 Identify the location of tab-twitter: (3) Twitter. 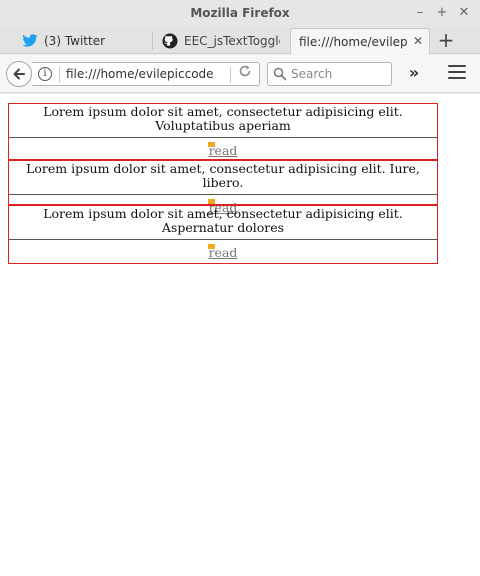
(84, 41).